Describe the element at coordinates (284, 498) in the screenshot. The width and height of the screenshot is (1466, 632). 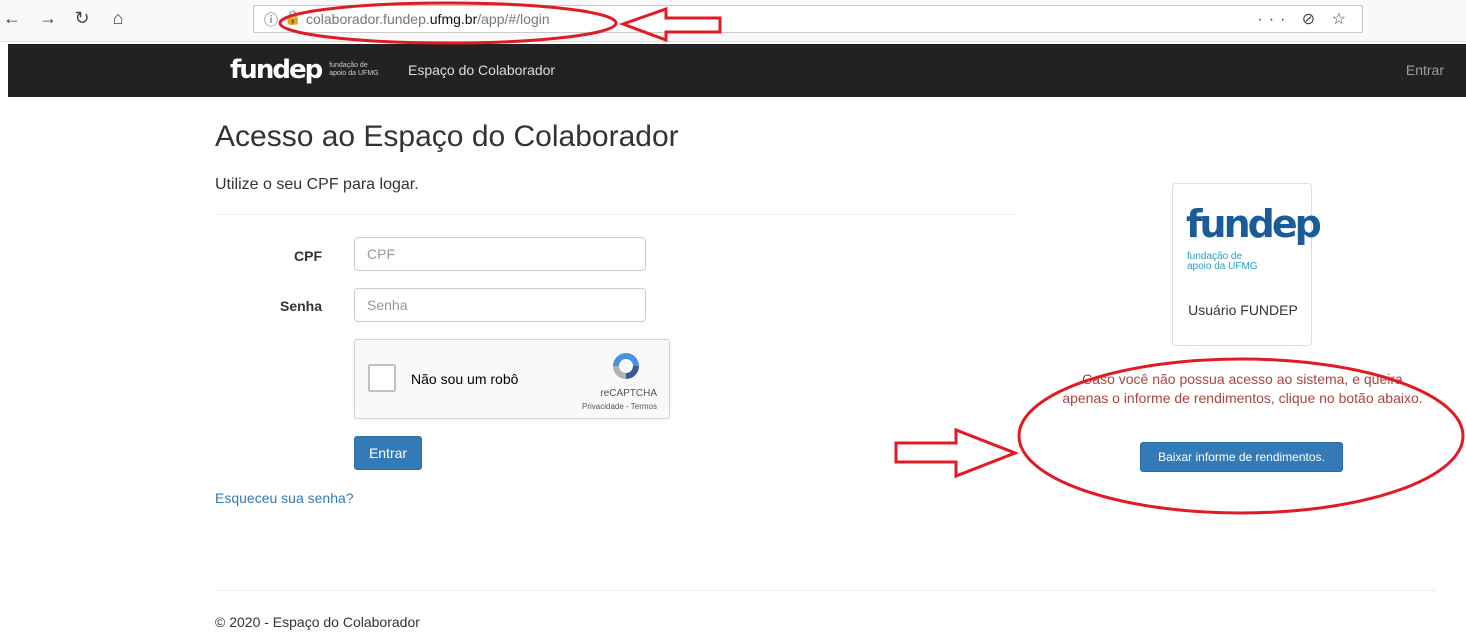
I see `forgot-password-link: Esqueceu sua senha?` at that location.